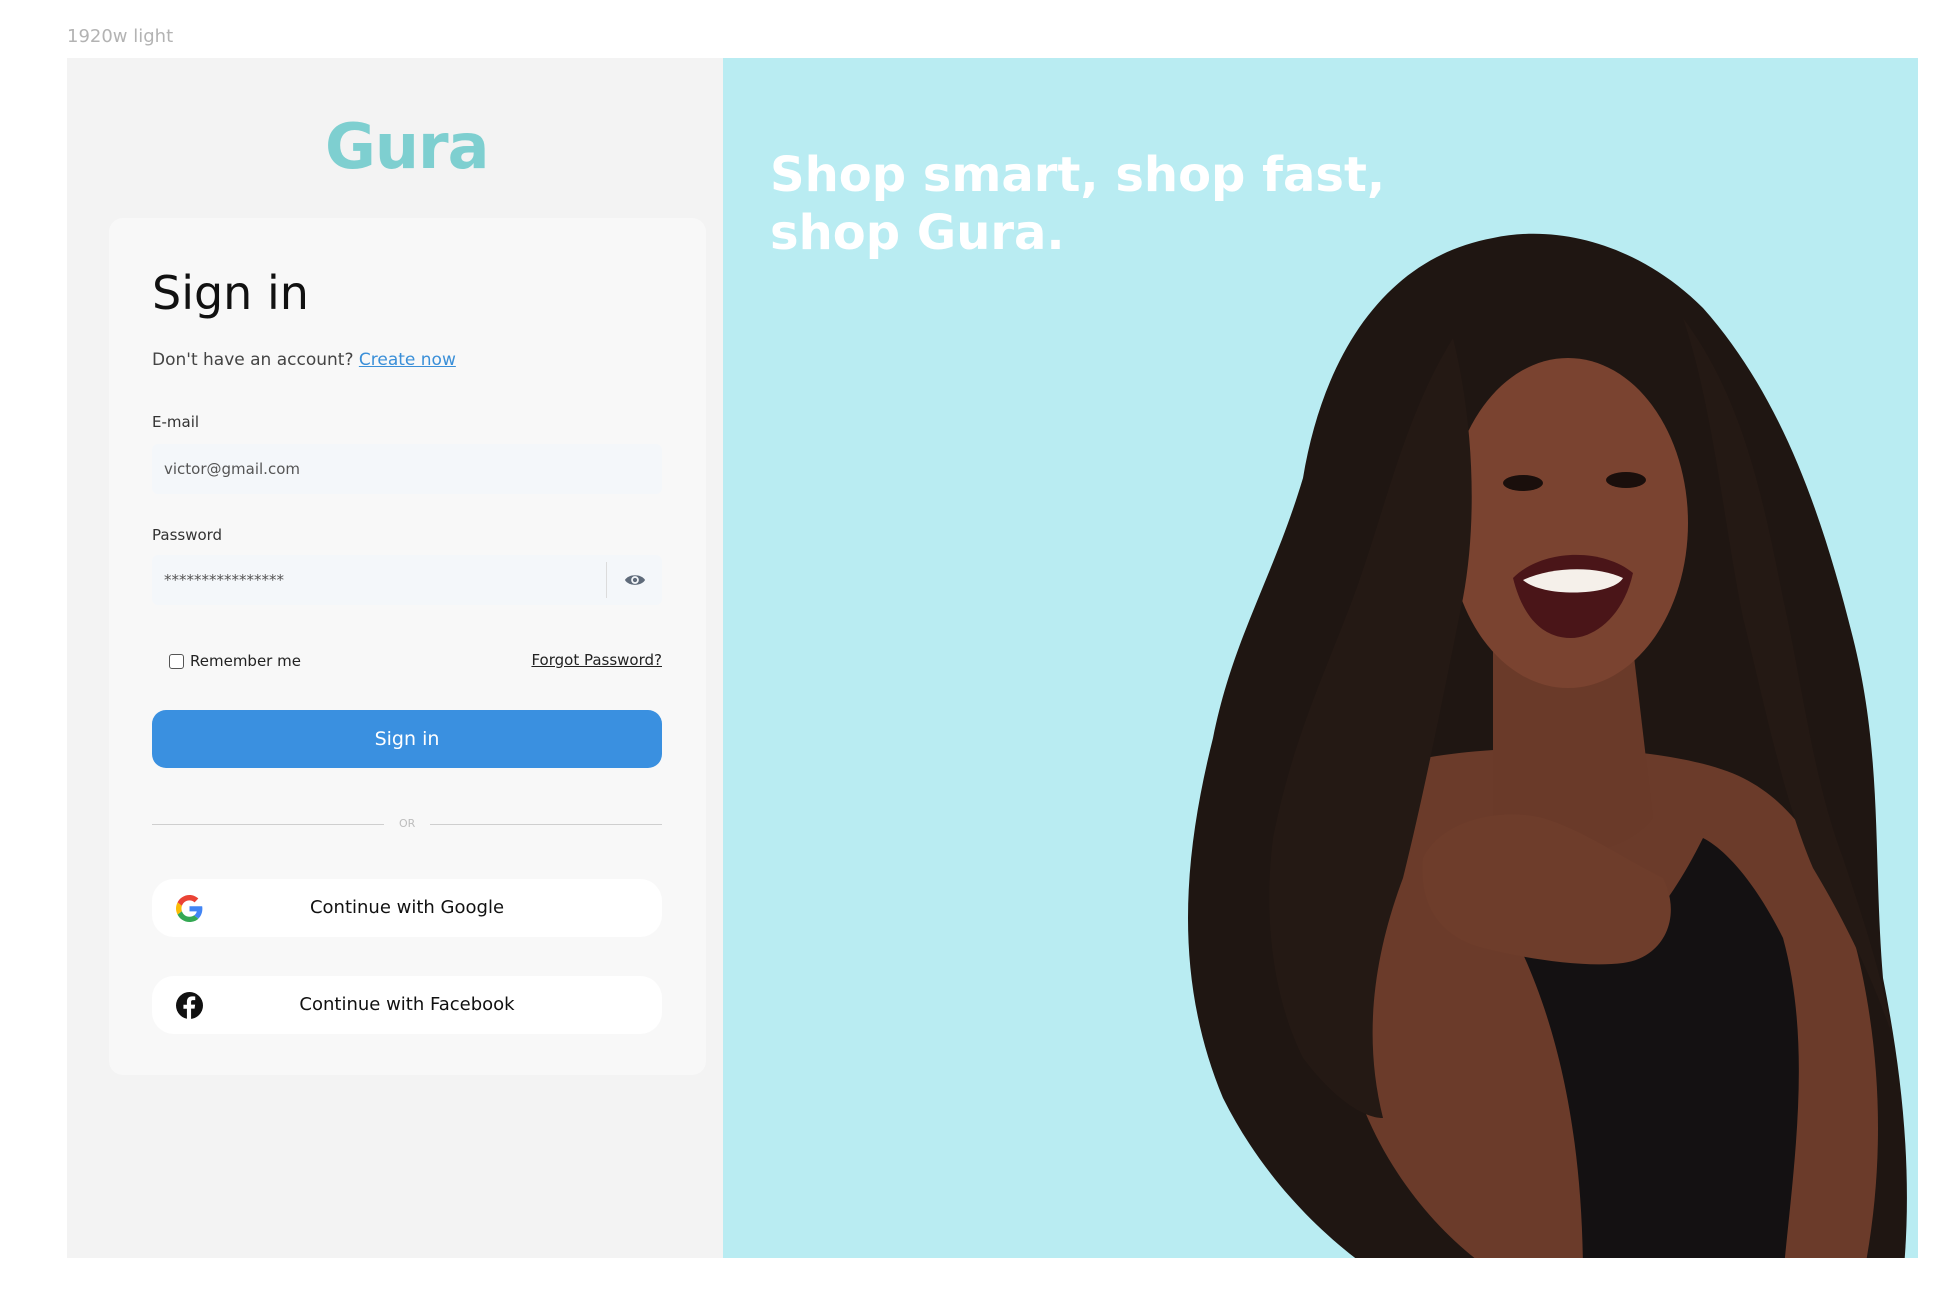 This screenshot has width=1950, height=1292. I want to click on forgot-password-link: Forgot Password?, so click(596, 660).